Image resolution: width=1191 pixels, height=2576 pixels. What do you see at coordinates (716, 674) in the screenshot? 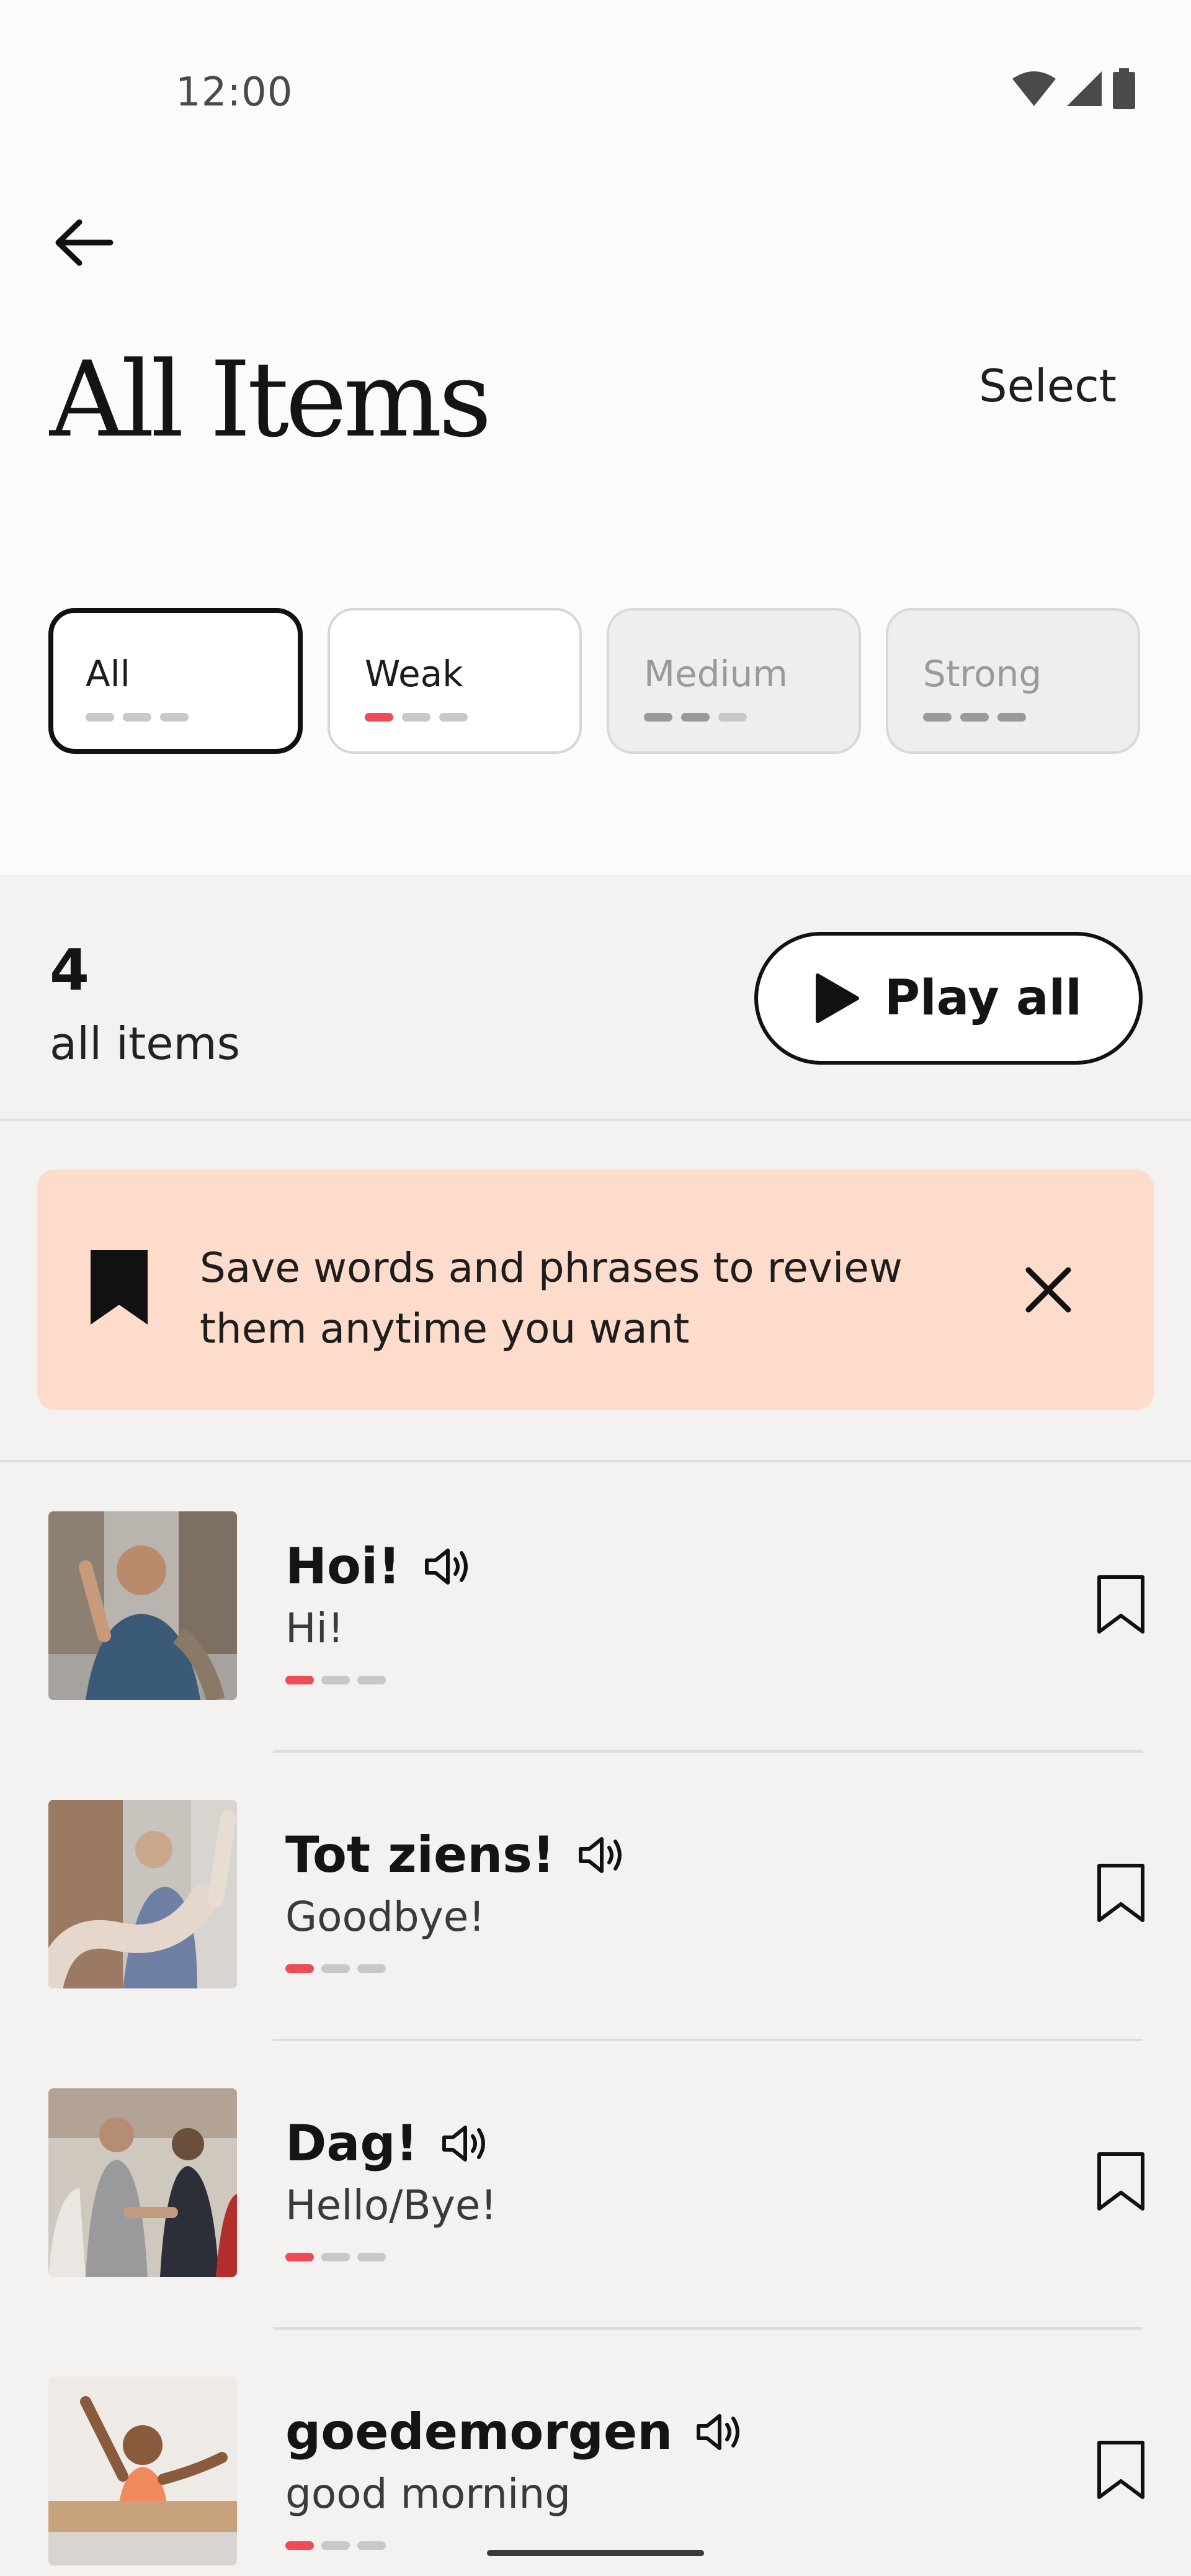
I see `filter-chip-label: Medium` at bounding box center [716, 674].